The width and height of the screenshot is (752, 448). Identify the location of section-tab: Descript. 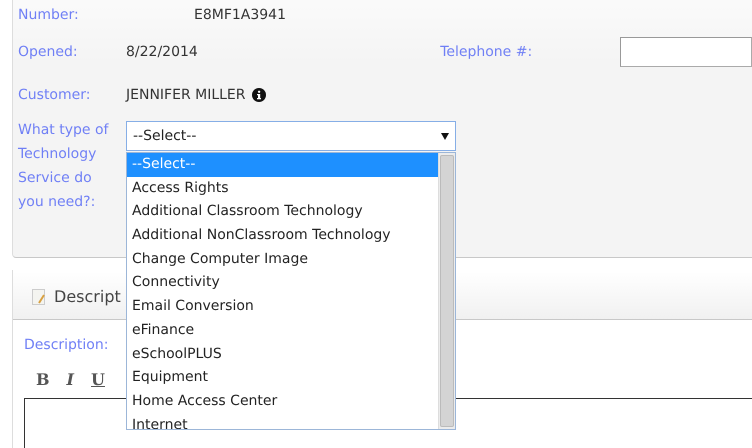
(87, 296).